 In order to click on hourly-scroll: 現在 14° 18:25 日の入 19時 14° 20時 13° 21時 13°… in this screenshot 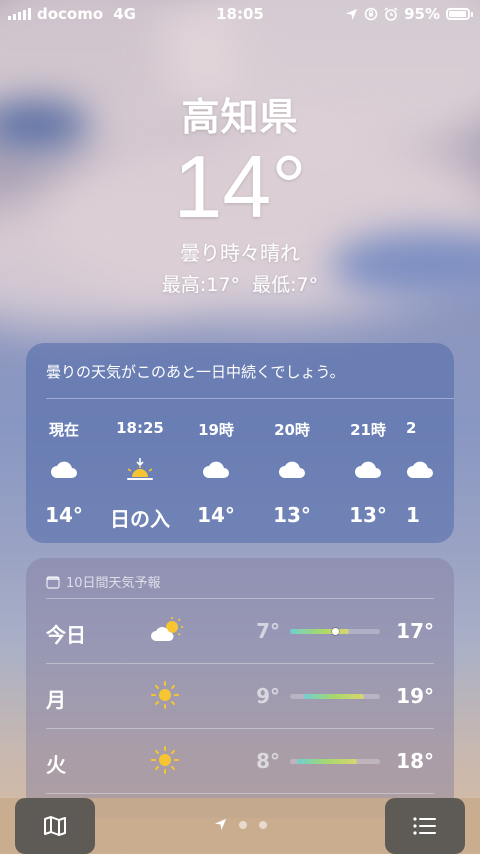, I will do `click(236, 475)`.